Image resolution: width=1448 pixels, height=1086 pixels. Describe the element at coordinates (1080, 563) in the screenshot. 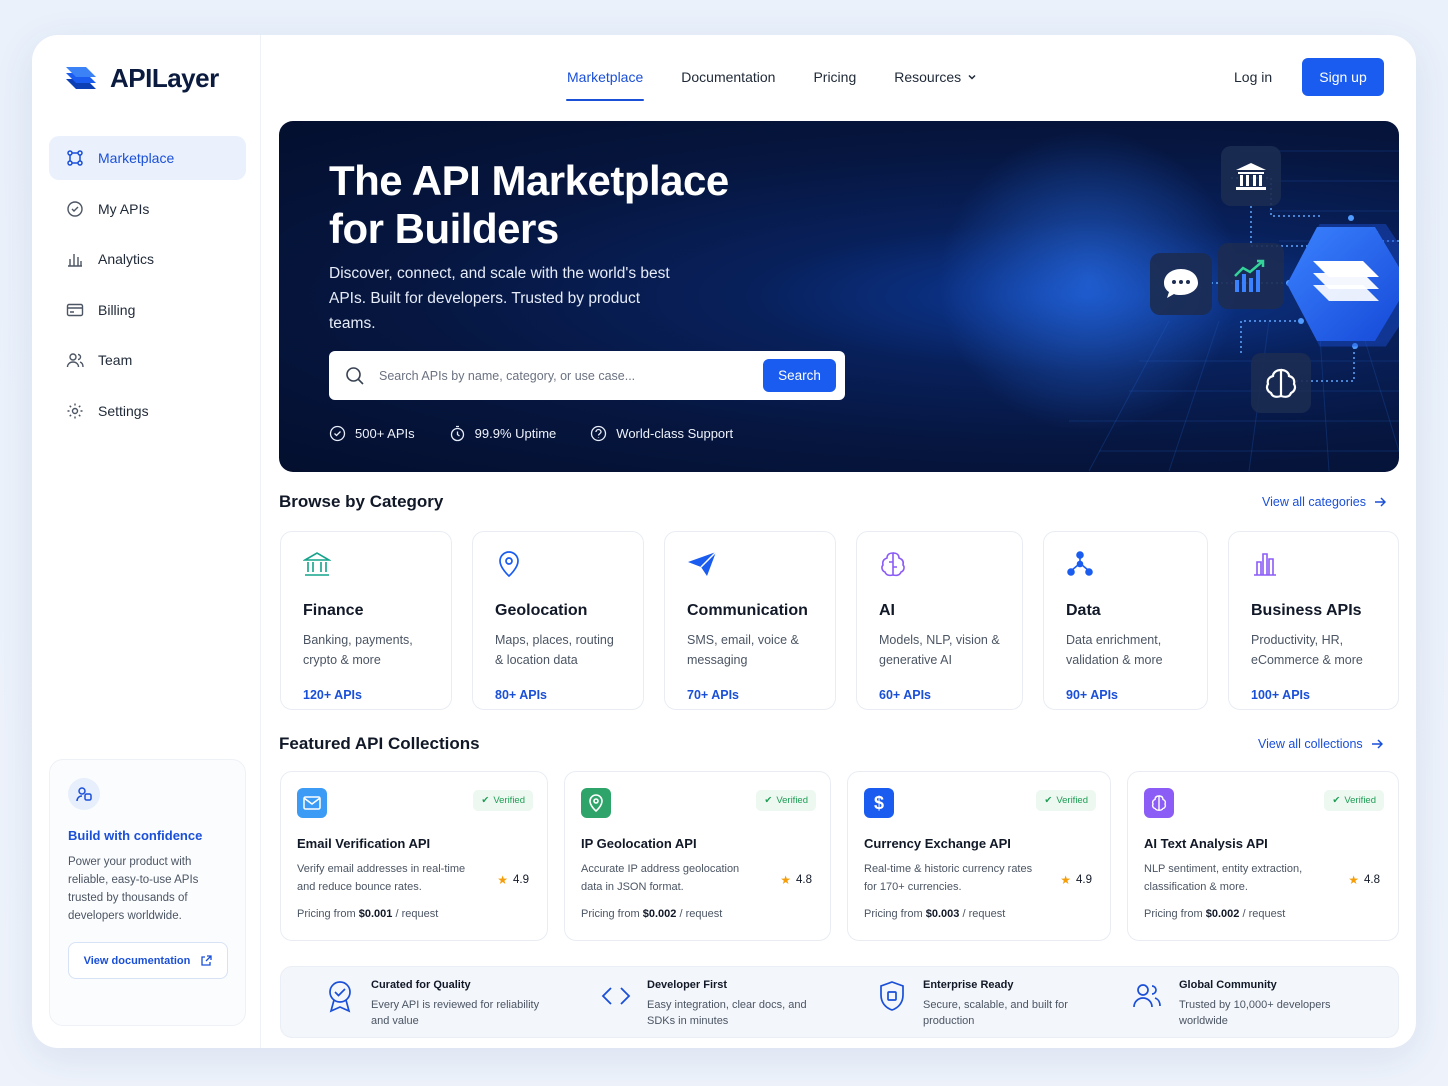

I see `data-nodes-icon` at that location.